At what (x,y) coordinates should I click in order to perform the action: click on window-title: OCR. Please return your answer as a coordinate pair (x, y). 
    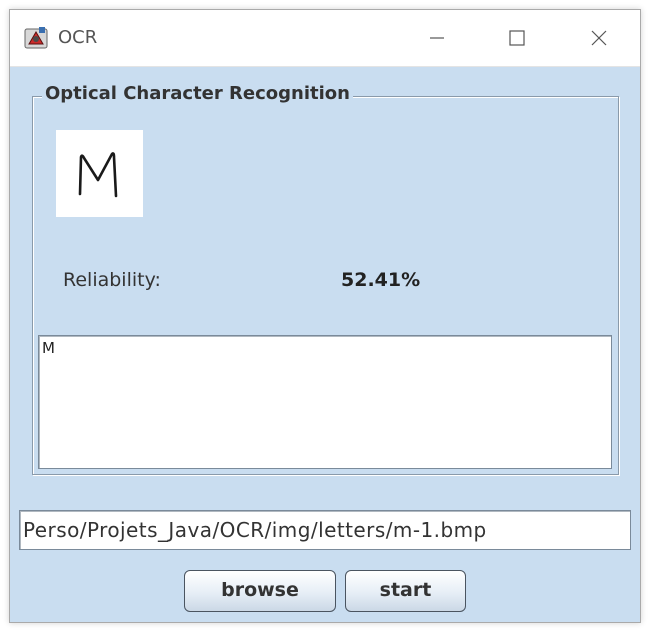
    Looking at the image, I should click on (78, 37).